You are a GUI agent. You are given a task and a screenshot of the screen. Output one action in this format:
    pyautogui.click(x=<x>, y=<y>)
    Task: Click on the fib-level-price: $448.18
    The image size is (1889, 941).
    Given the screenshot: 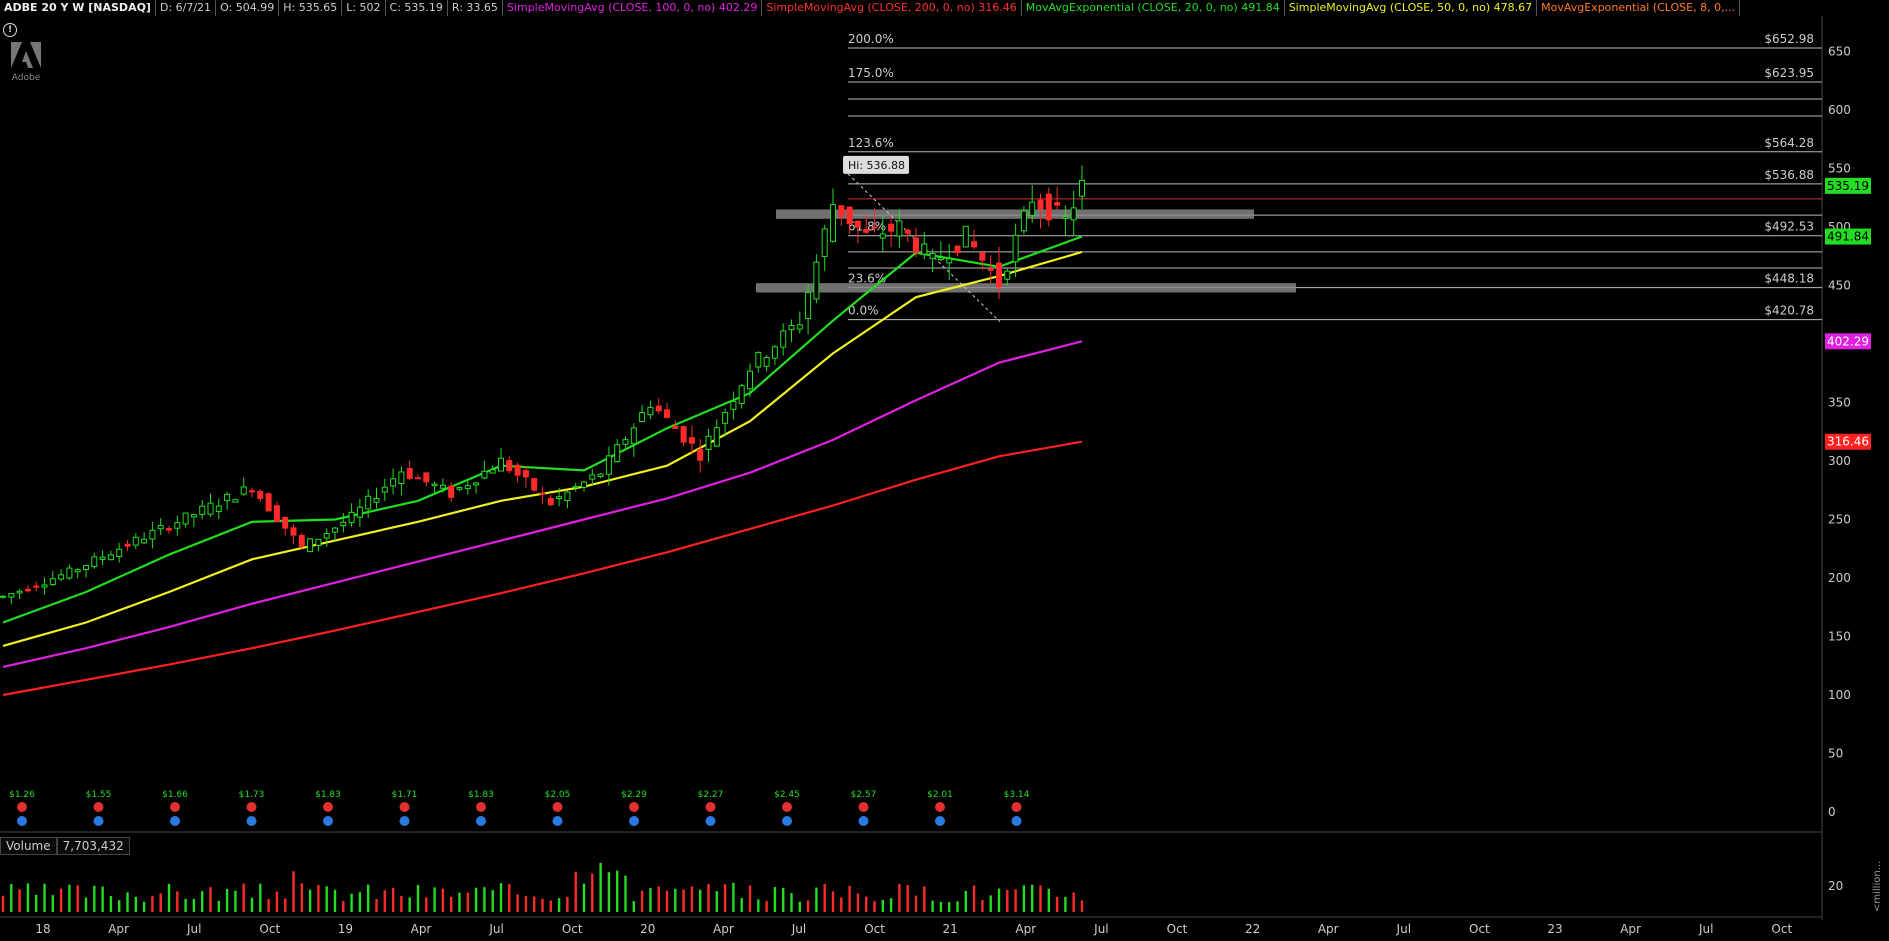 What is the action you would take?
    pyautogui.click(x=1789, y=279)
    